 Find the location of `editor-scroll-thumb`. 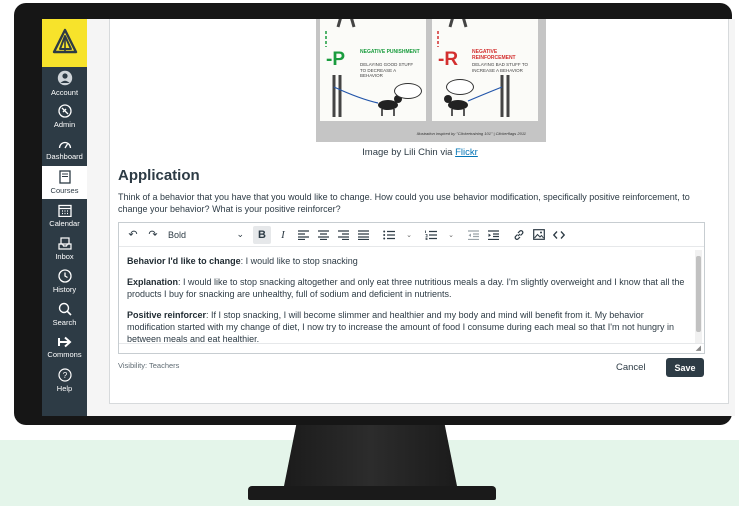

editor-scroll-thumb is located at coordinates (698, 294).